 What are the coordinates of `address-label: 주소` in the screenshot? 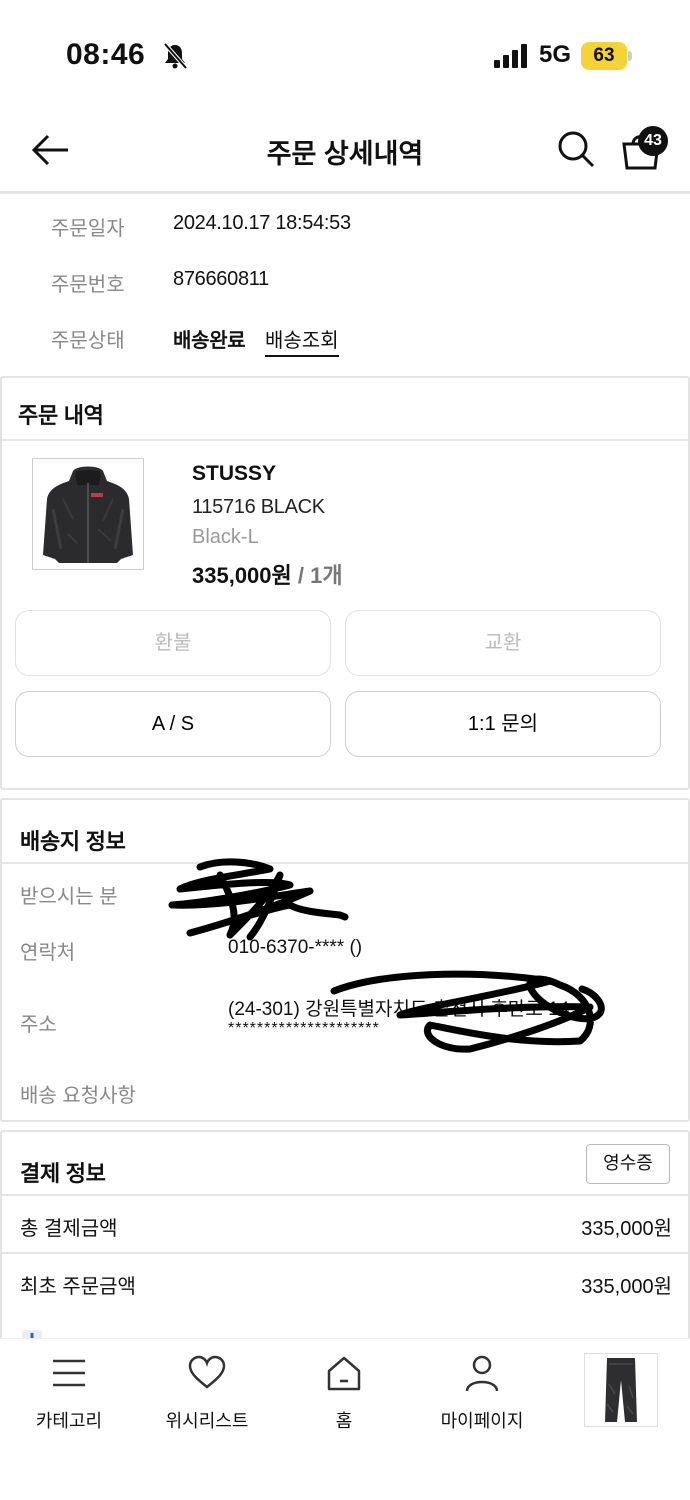 It's located at (38, 1025).